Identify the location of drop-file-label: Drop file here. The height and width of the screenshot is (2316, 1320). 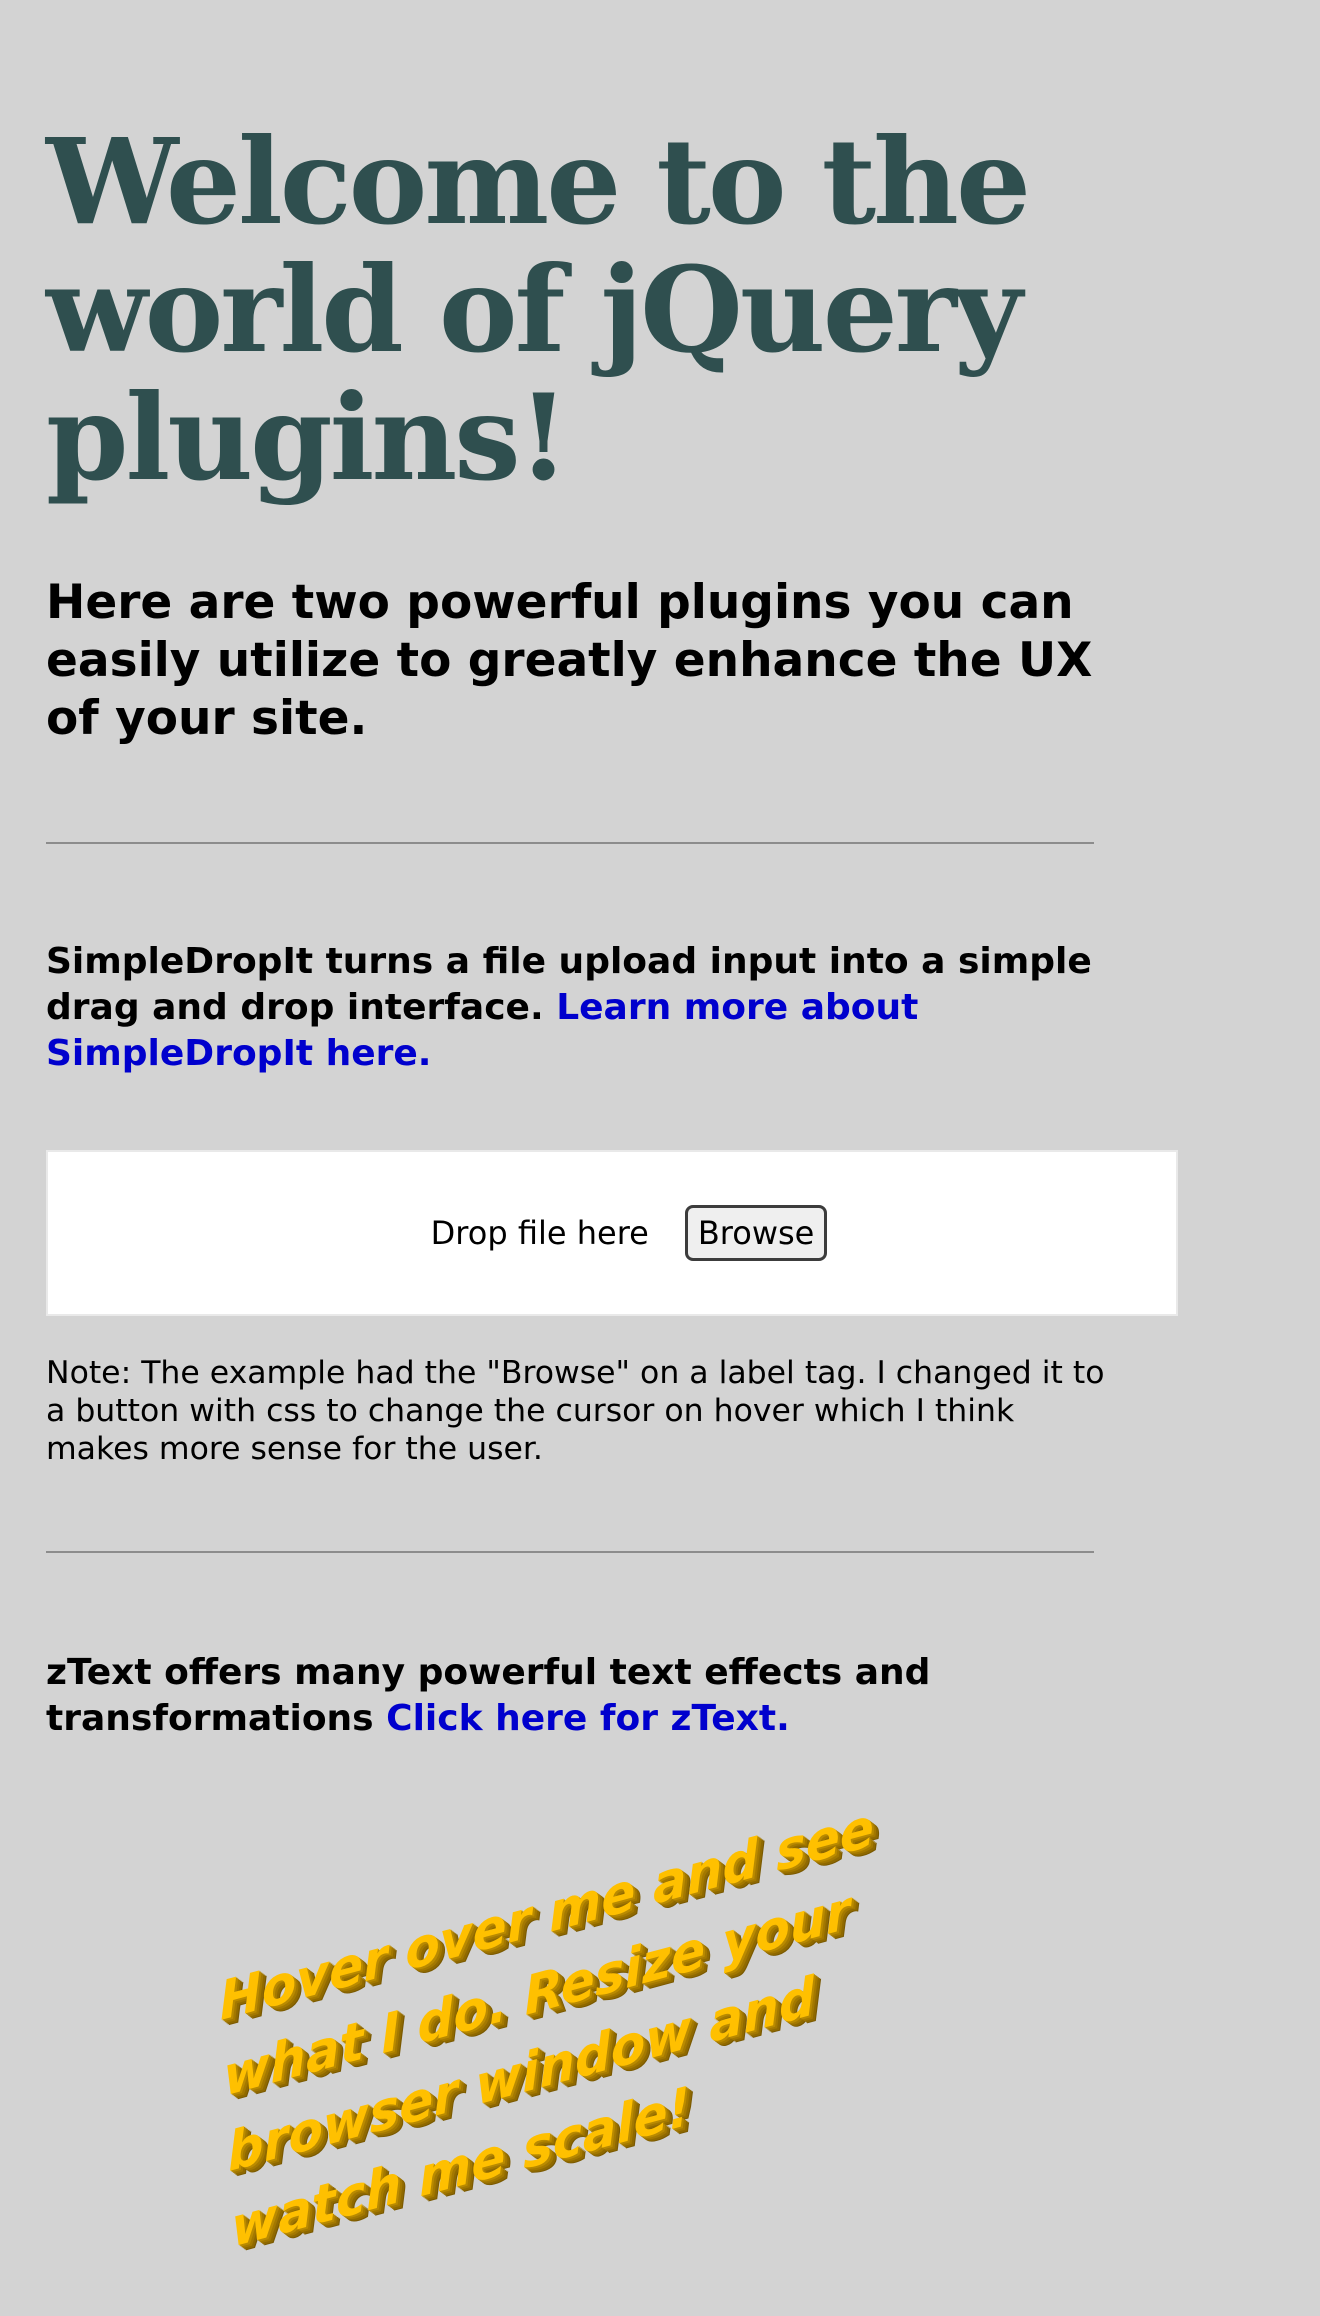
(539, 1233).